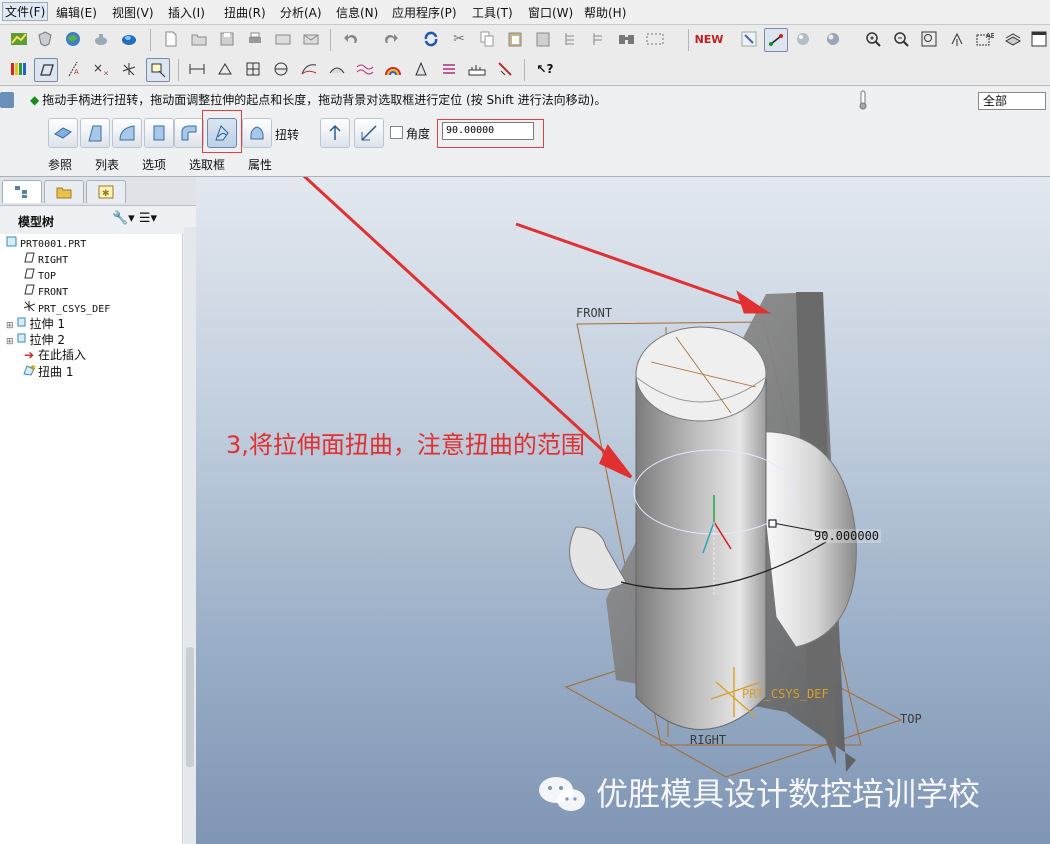 The height and width of the screenshot is (844, 1050). Describe the element at coordinates (35, 324) in the screenshot. I see `tree-item-extrude-1: ⊞ 拉伸 1` at that location.